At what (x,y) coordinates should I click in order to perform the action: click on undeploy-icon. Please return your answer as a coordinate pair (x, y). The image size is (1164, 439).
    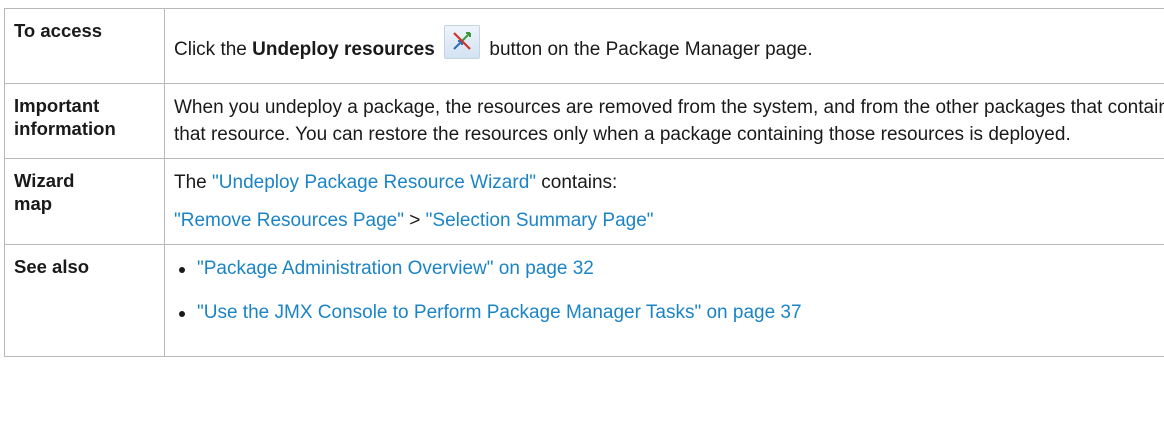
    Looking at the image, I should click on (462, 42).